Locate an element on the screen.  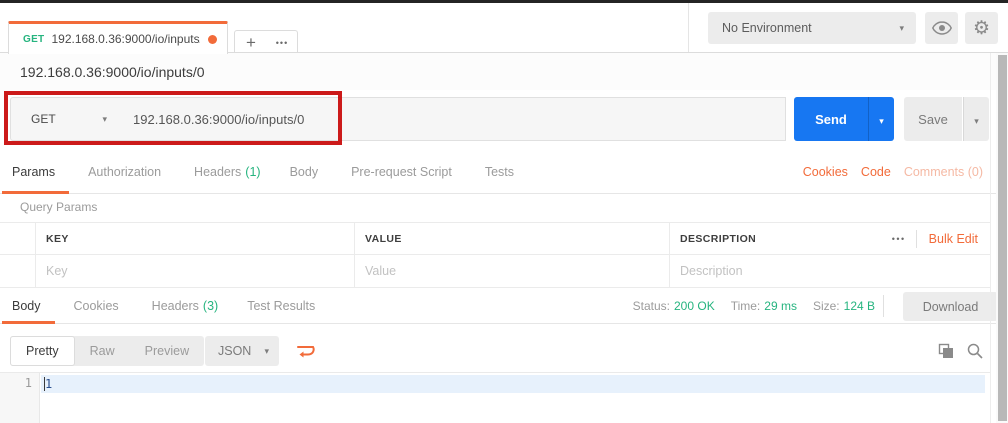
wrap-text-icon is located at coordinates (306, 351).